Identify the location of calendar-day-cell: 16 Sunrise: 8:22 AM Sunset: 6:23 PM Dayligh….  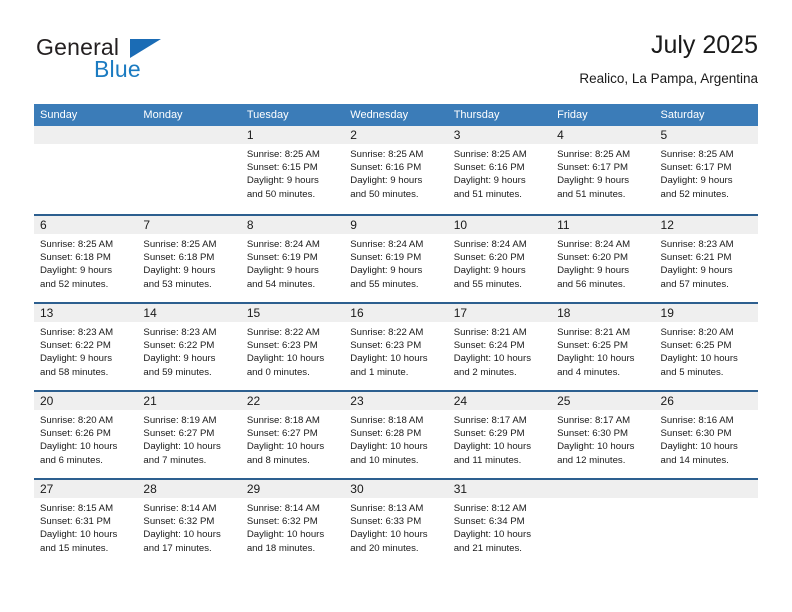
(396, 347).